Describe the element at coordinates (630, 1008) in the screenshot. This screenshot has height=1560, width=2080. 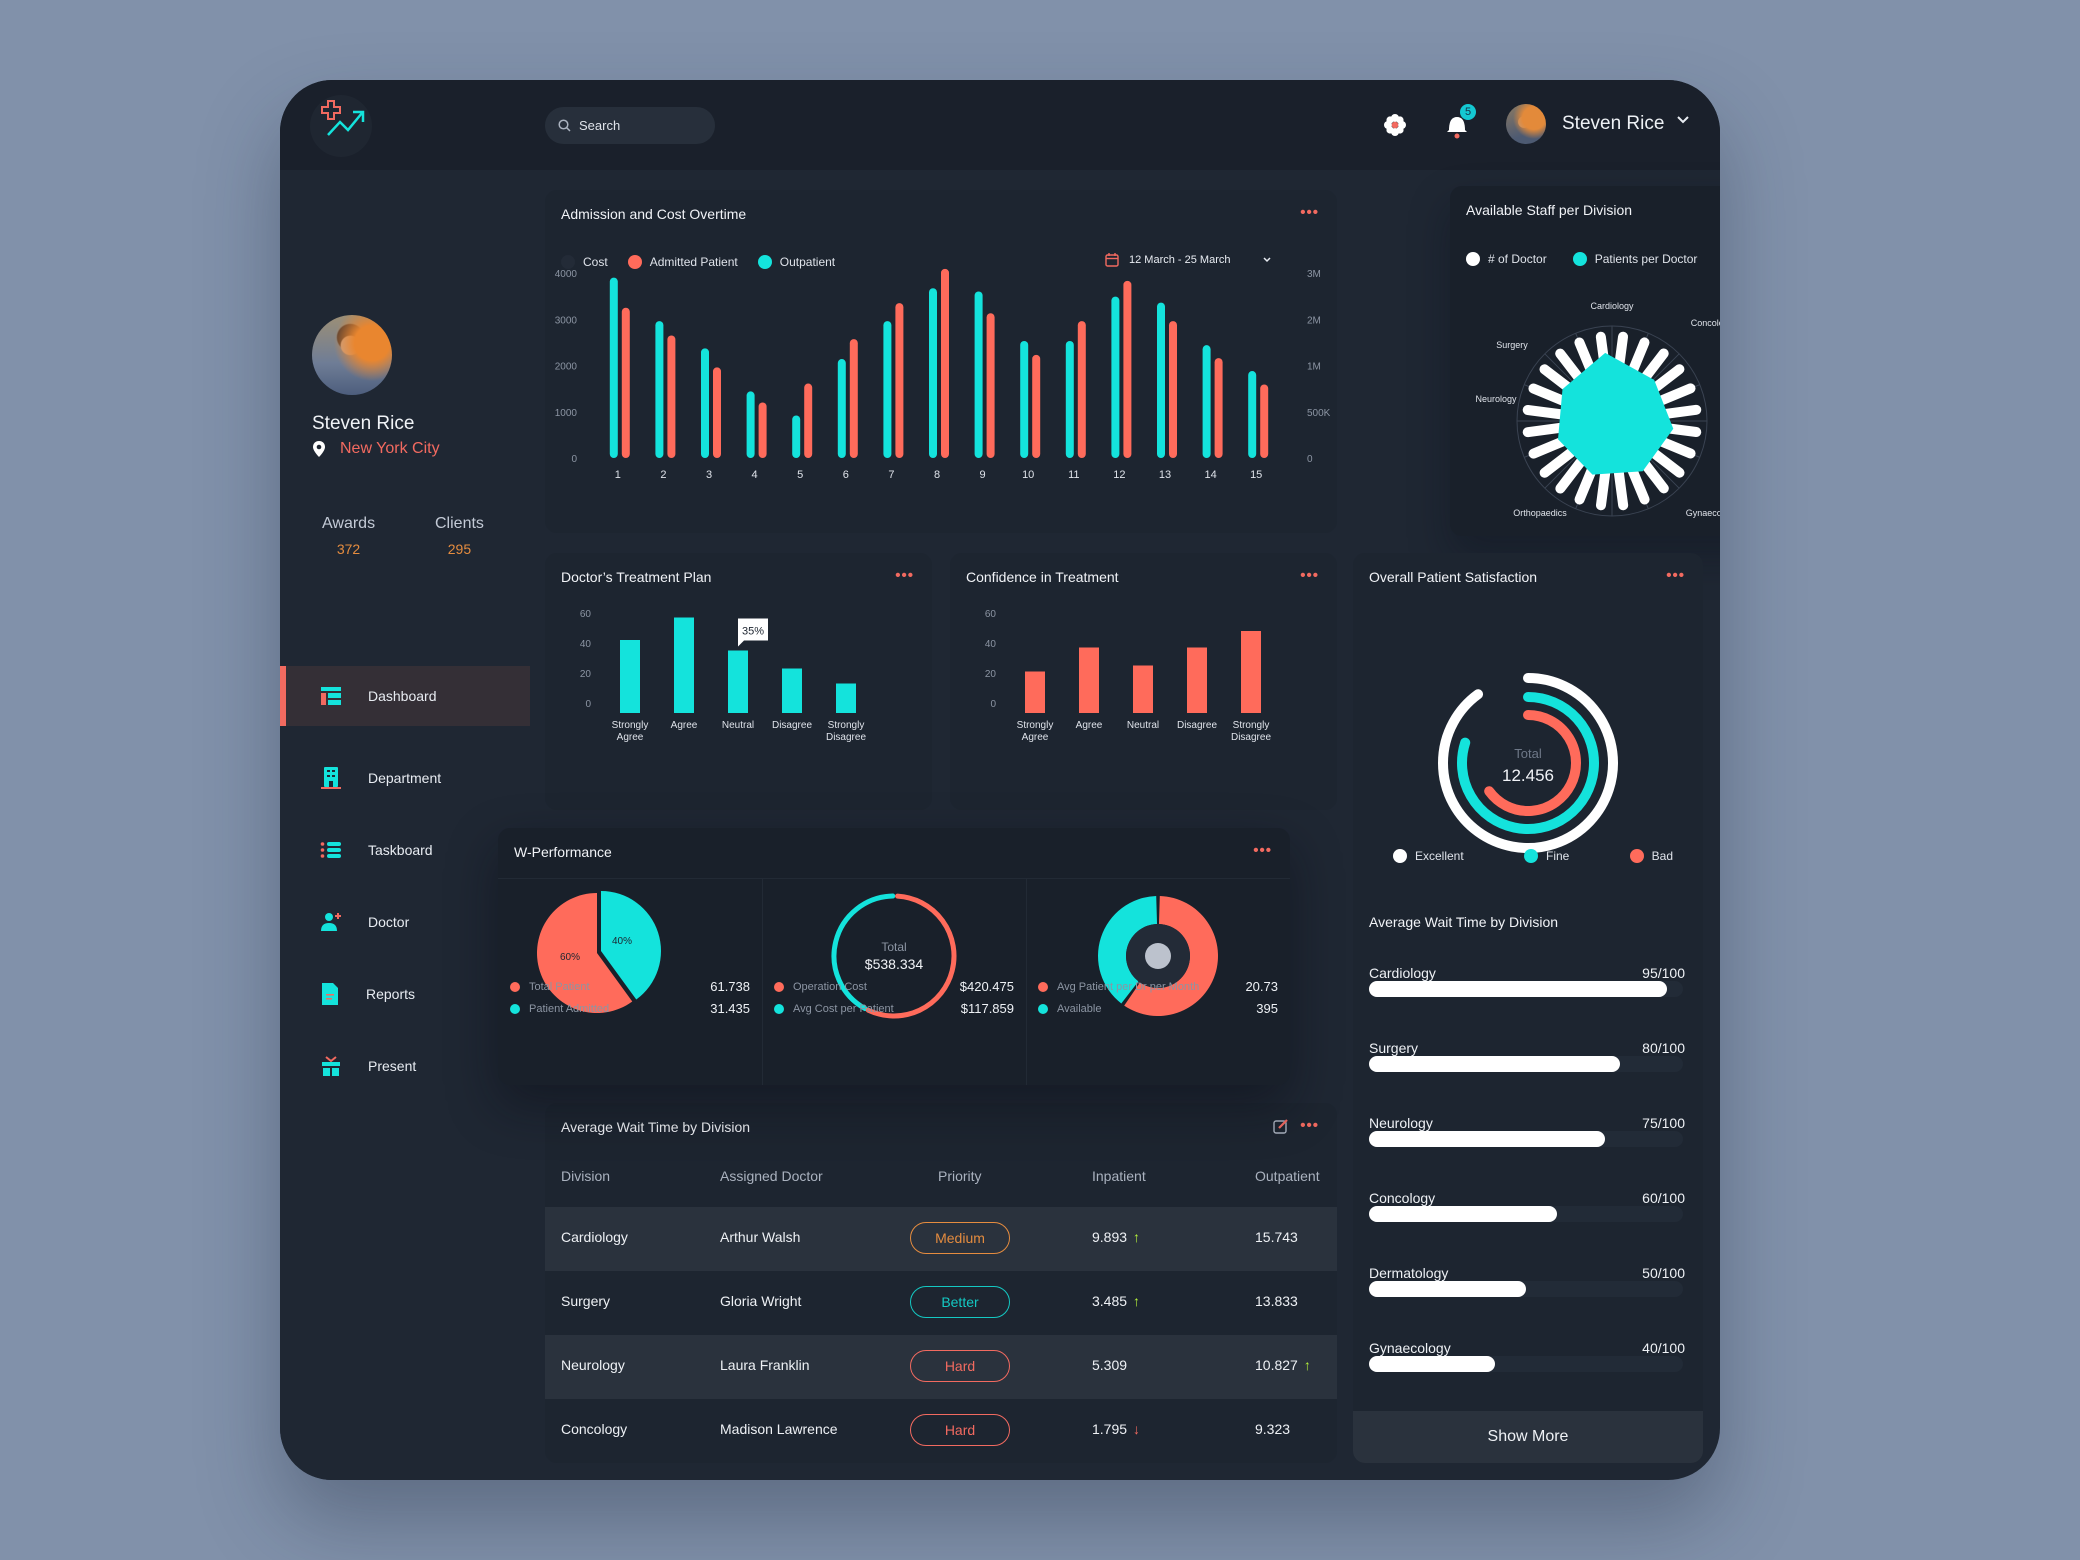
I see `performance-legend-row: Patient Admitted 31.435` at that location.